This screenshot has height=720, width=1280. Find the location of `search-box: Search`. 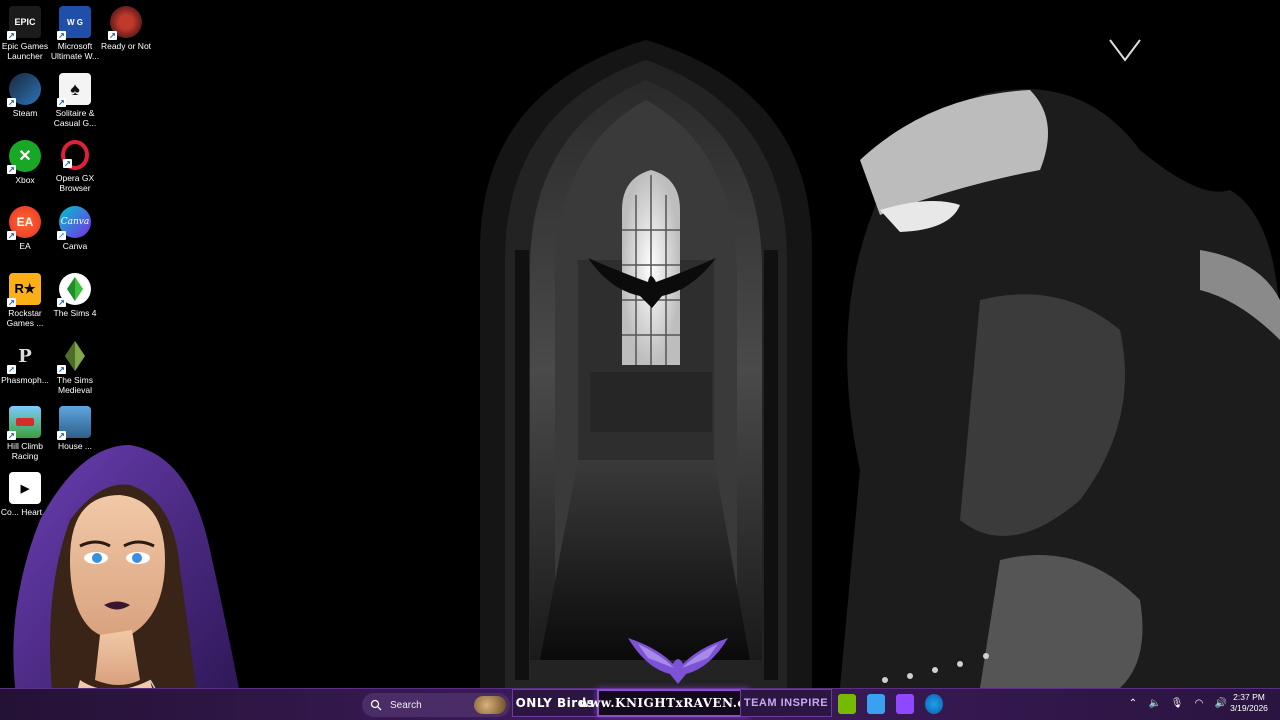

search-box: Search is located at coordinates (436, 705).